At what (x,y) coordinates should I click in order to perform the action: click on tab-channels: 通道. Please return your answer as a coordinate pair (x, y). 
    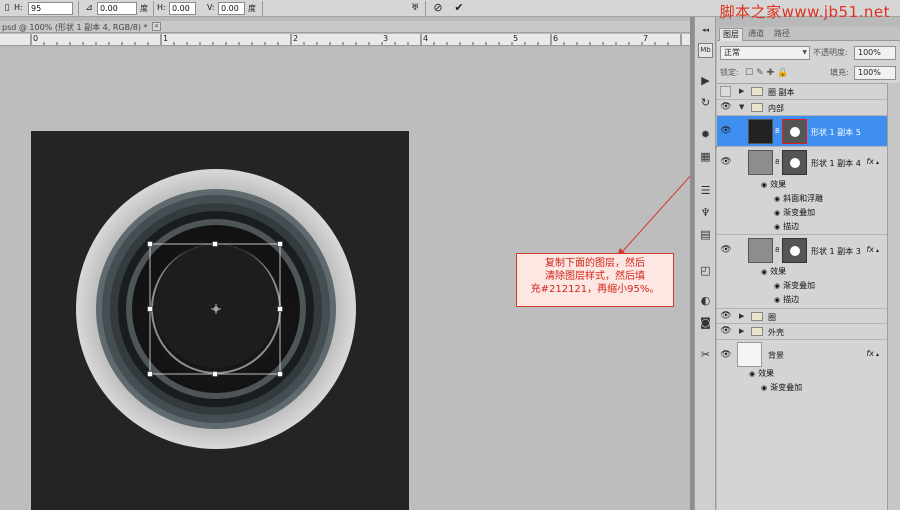
    Looking at the image, I should click on (756, 34).